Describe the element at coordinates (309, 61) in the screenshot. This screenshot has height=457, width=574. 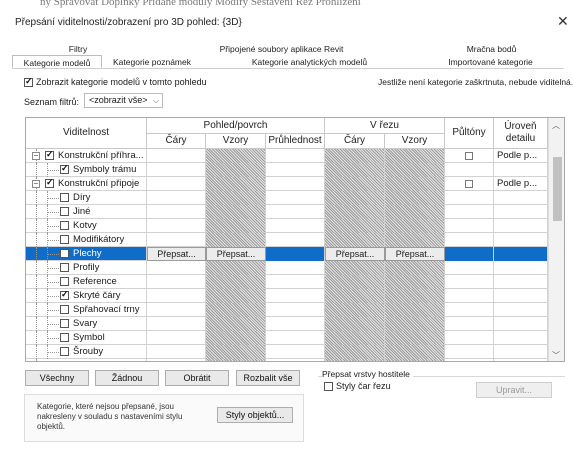
I see `tab-analytical-categories: Kategorie analytických modelů` at that location.